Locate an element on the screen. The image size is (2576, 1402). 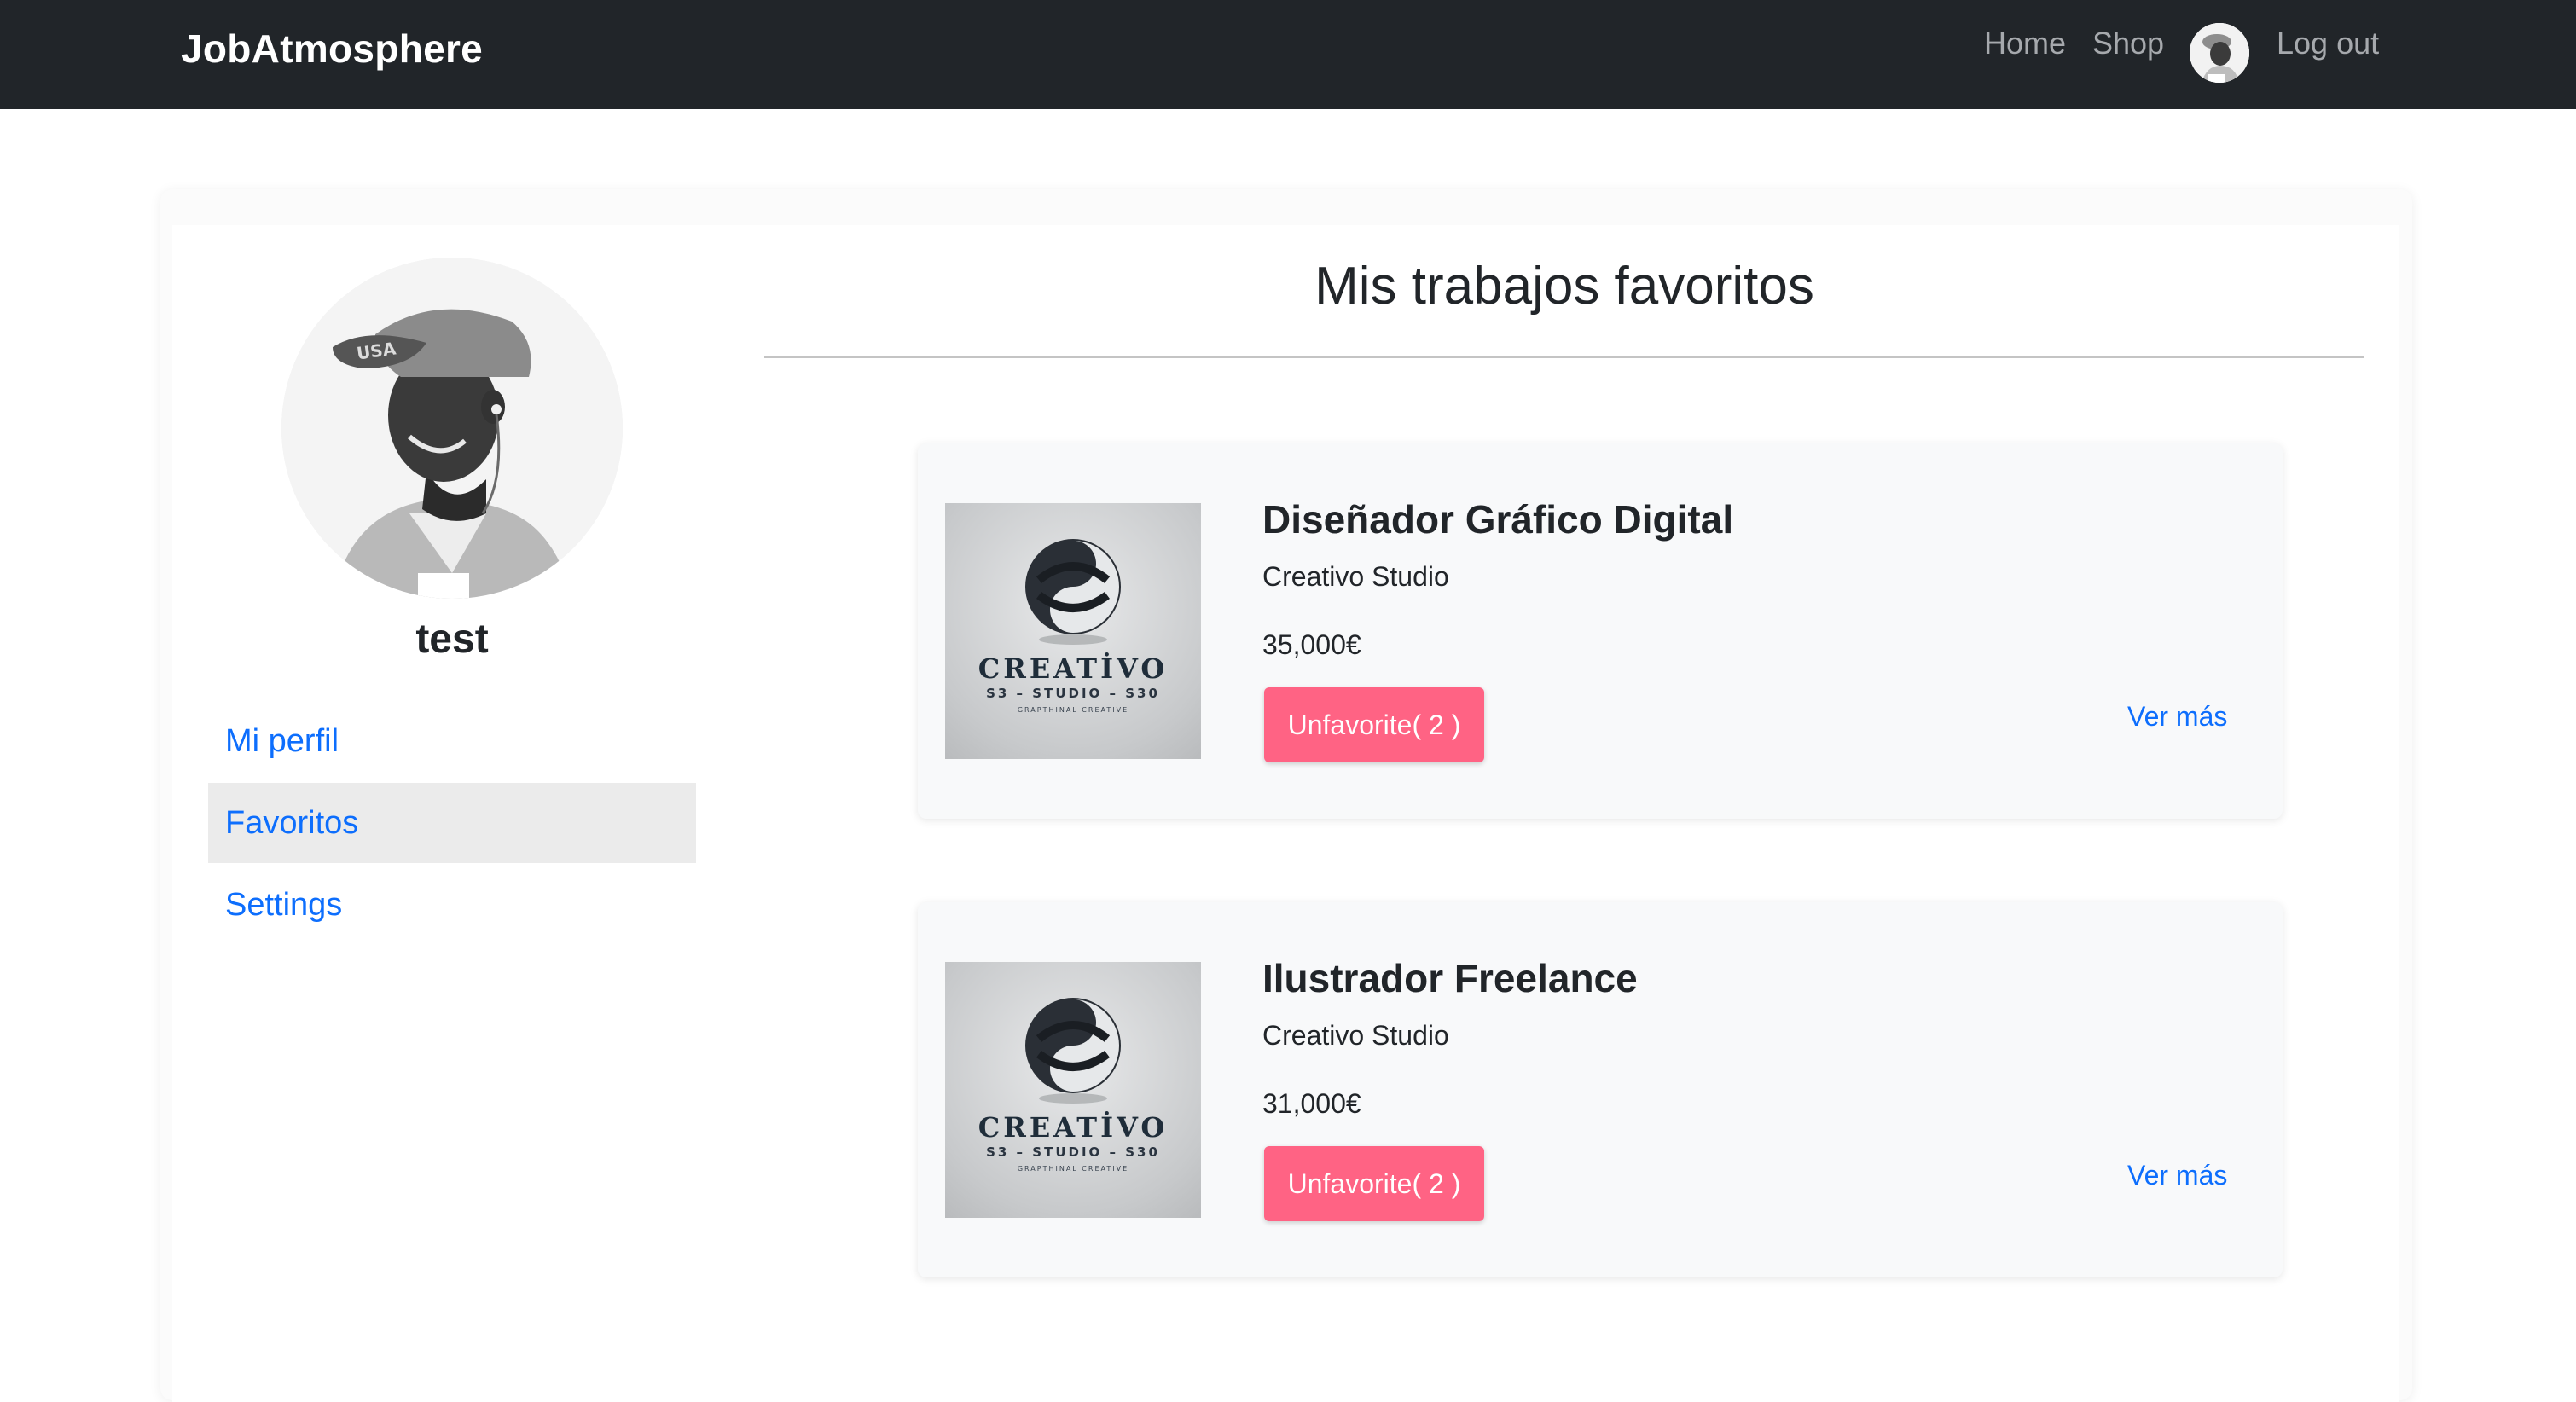
job-title: Ilustrador Freelance is located at coordinates (1450, 978).